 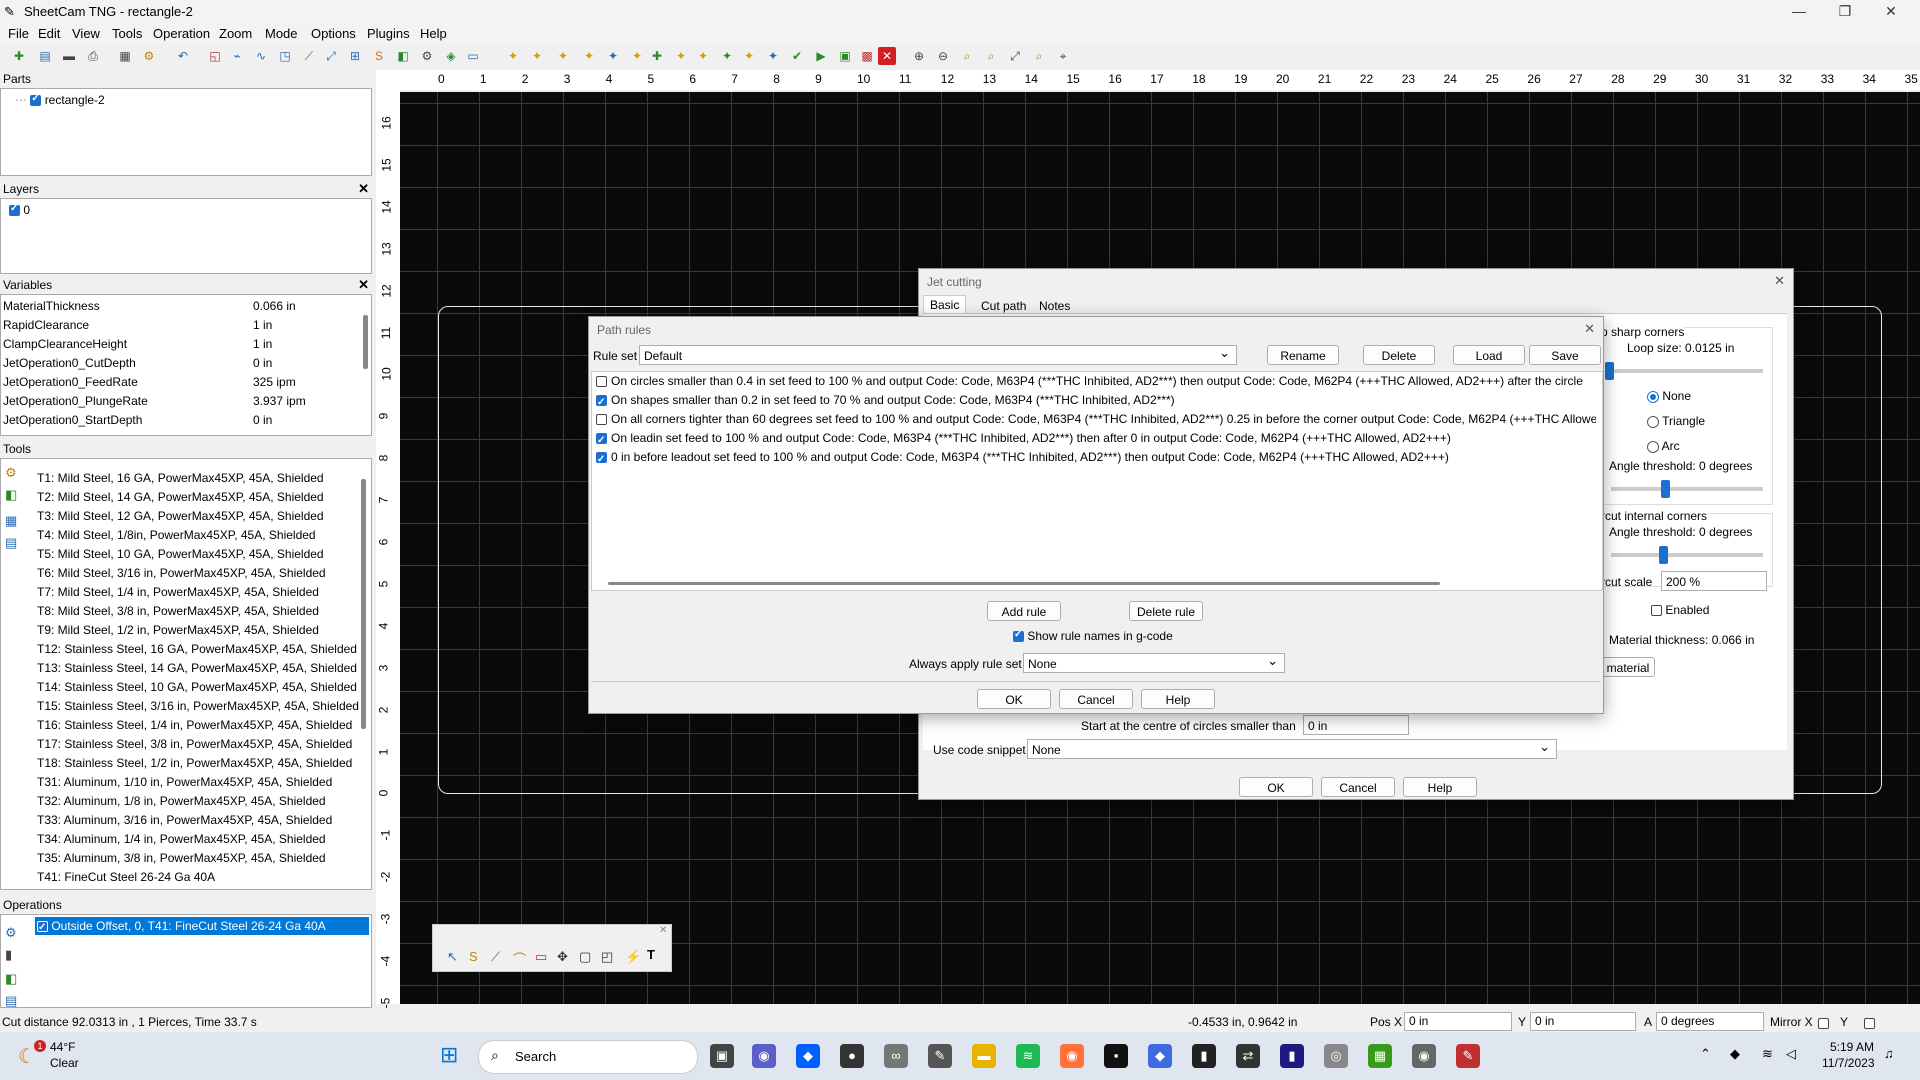 What do you see at coordinates (1870, 1024) in the screenshot?
I see `mirrory-checkbox` at bounding box center [1870, 1024].